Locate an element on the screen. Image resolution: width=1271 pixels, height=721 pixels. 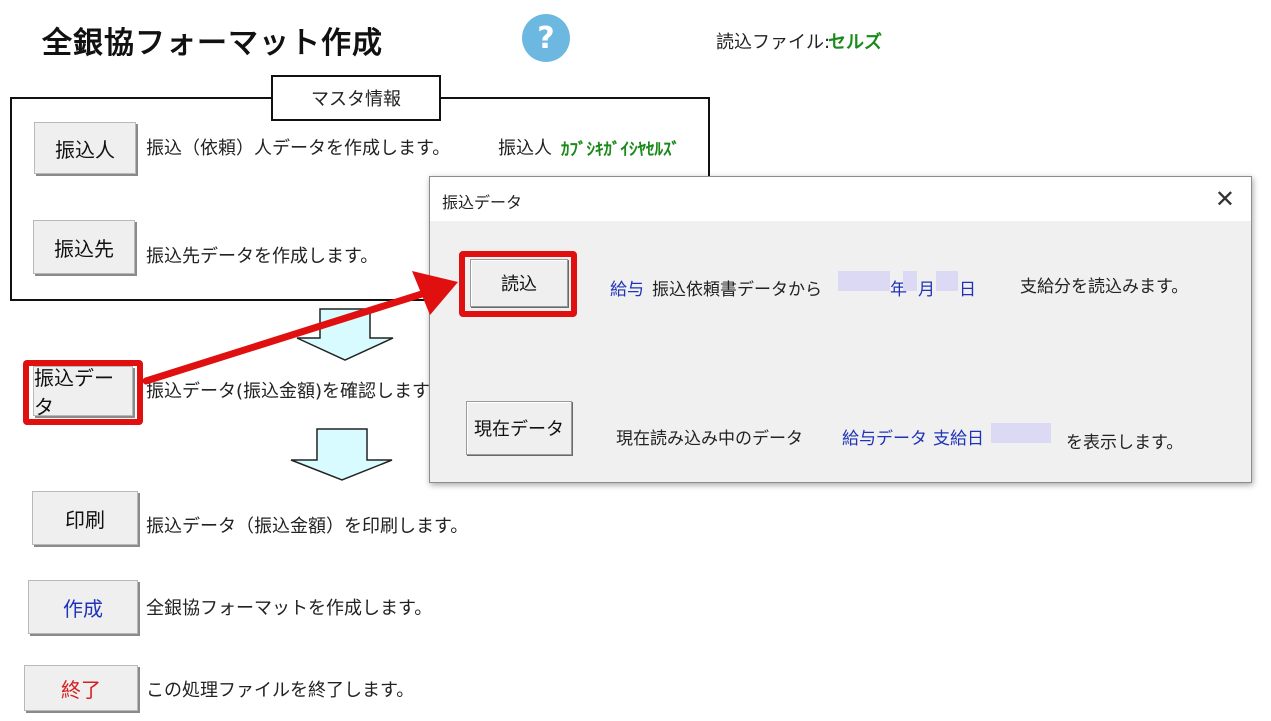
current-tail: を表示します。 is located at coordinates (1125, 443).